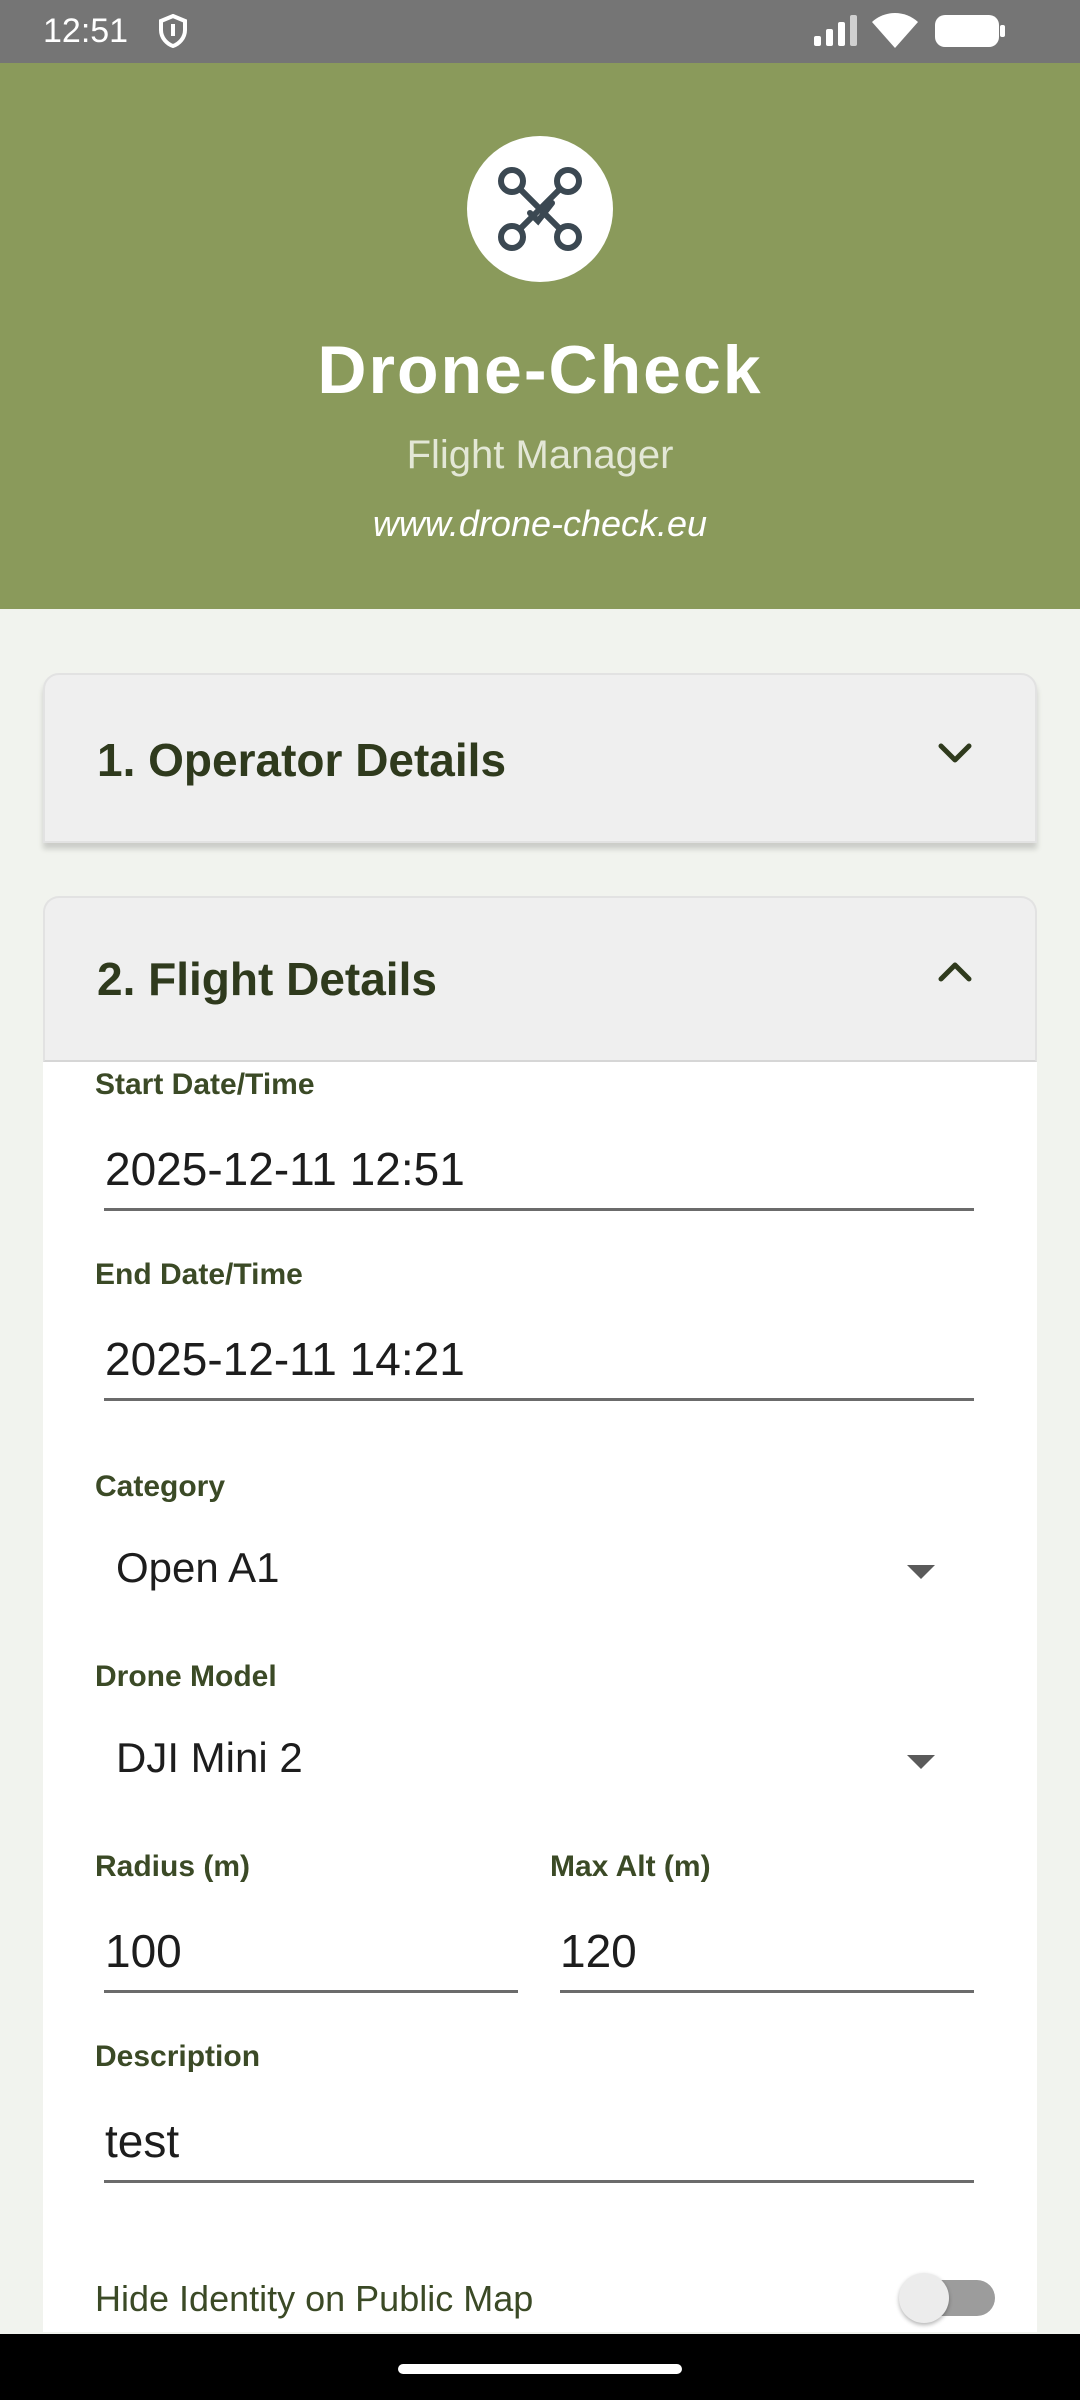 This screenshot has height=2400, width=1080. I want to click on drone-model-label: Drone Model, so click(186, 1676).